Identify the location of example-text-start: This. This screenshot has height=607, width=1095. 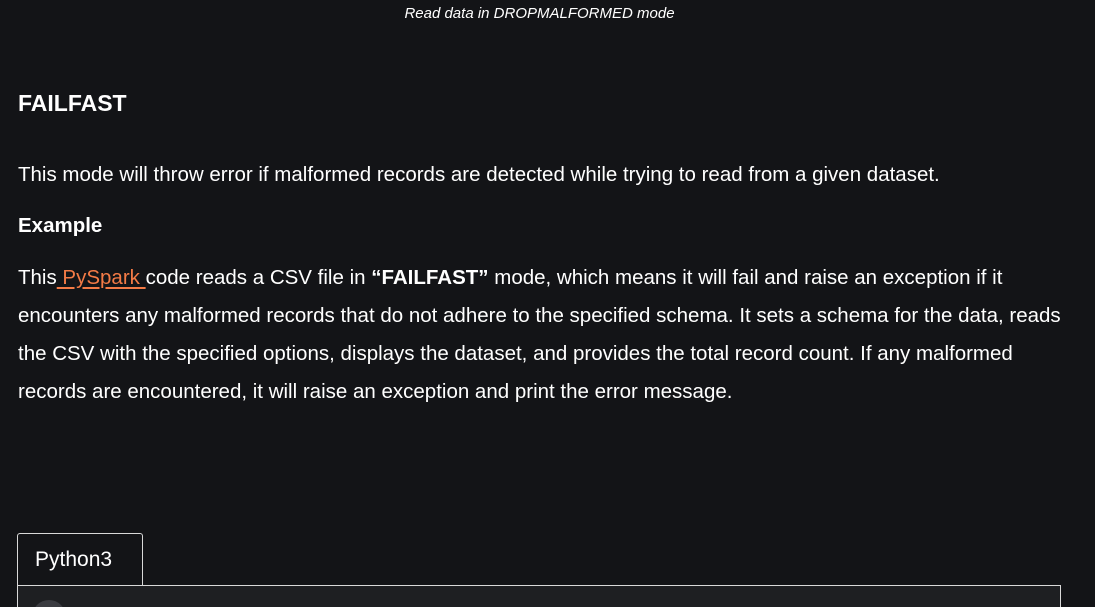
(37, 277).